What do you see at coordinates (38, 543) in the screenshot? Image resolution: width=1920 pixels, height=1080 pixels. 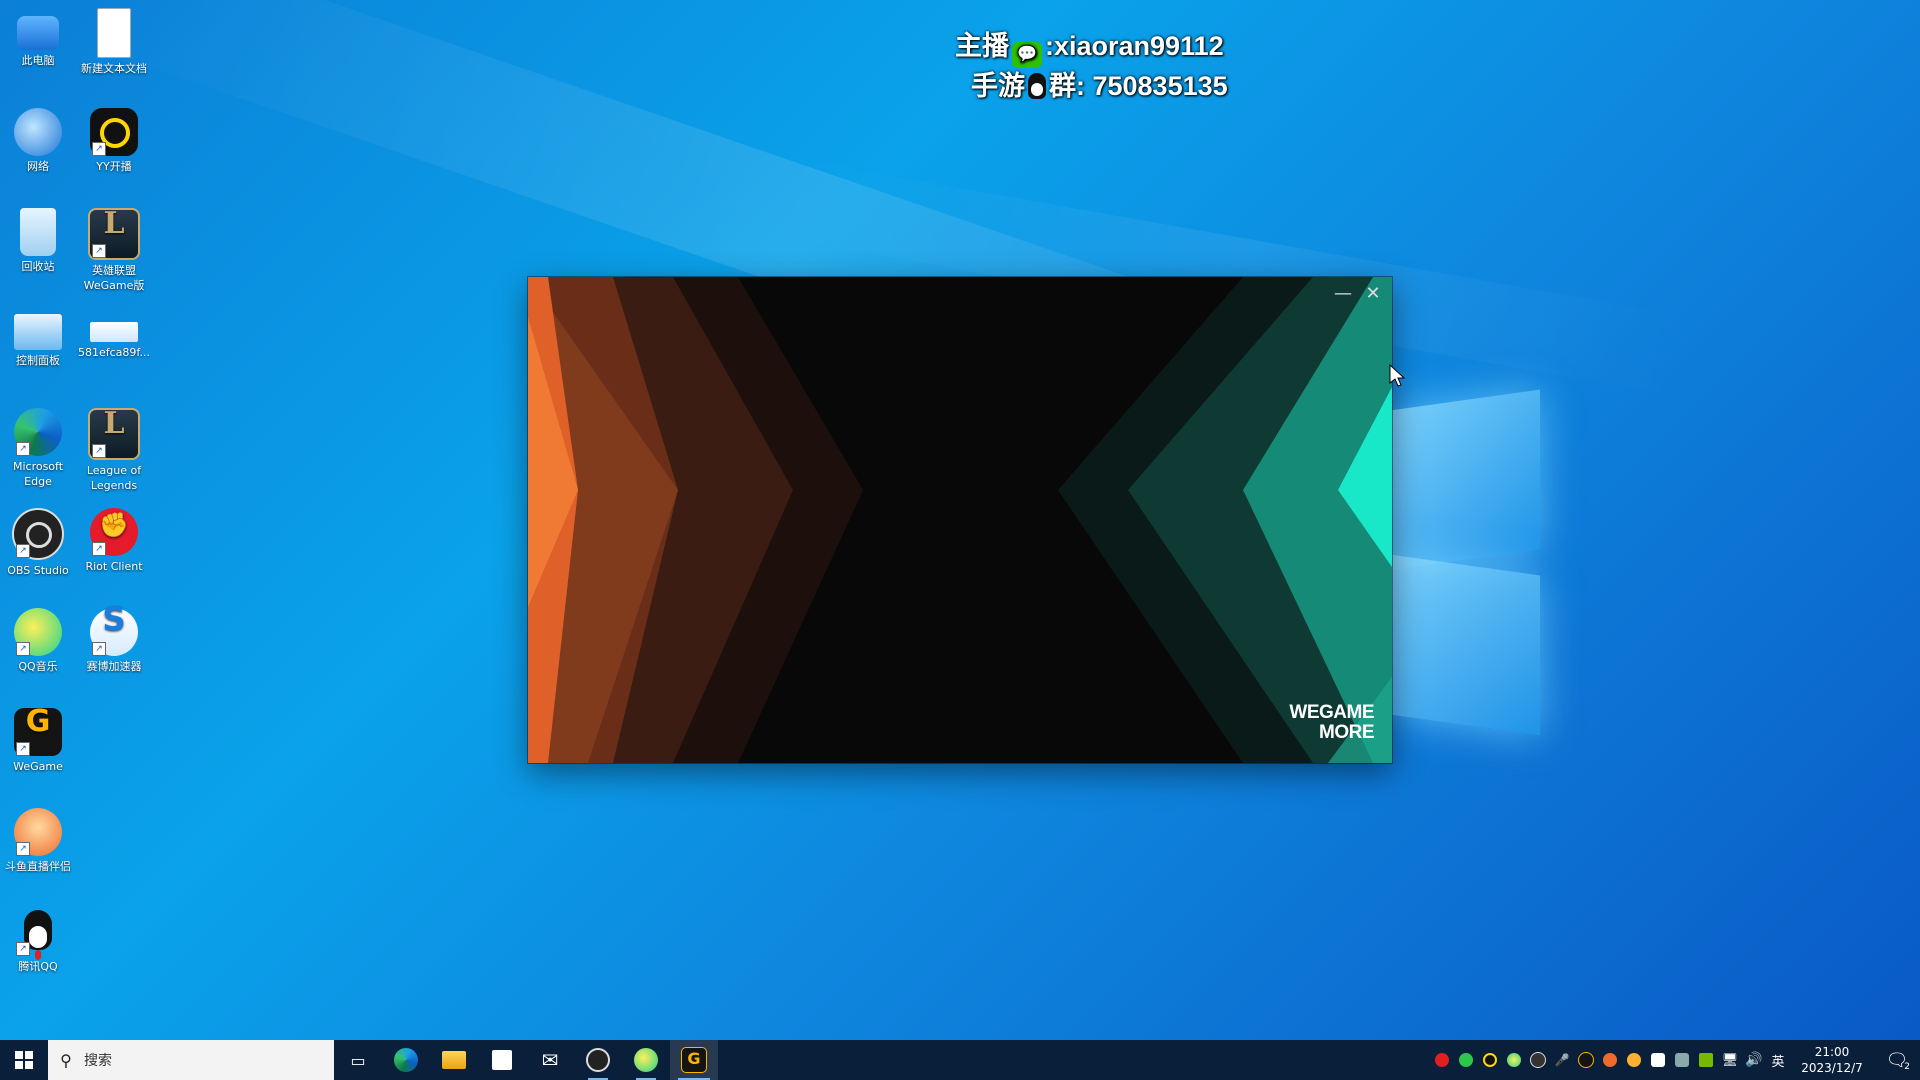 I see `desktop-icon-obs-studio: ↗ OBS Studio` at bounding box center [38, 543].